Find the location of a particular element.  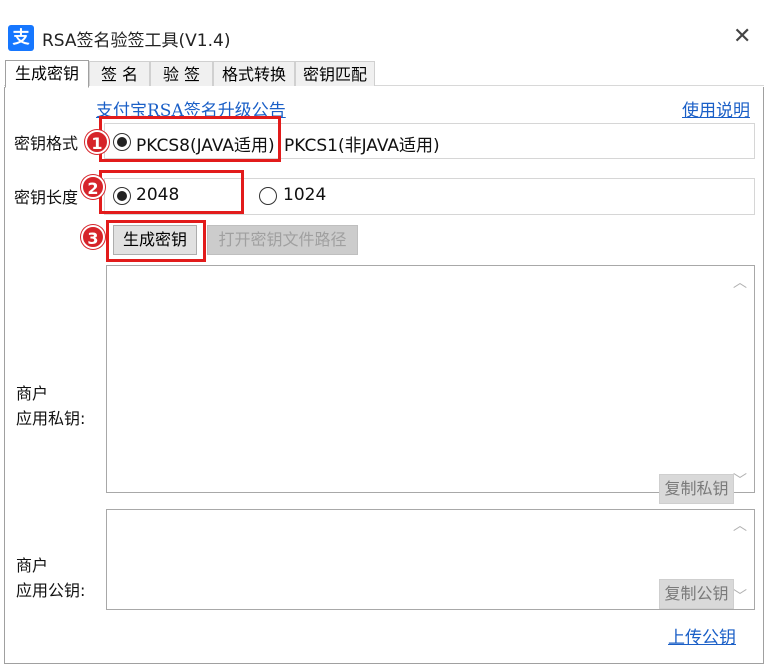

upload-public-key-link: 上传公钥 is located at coordinates (702, 635).